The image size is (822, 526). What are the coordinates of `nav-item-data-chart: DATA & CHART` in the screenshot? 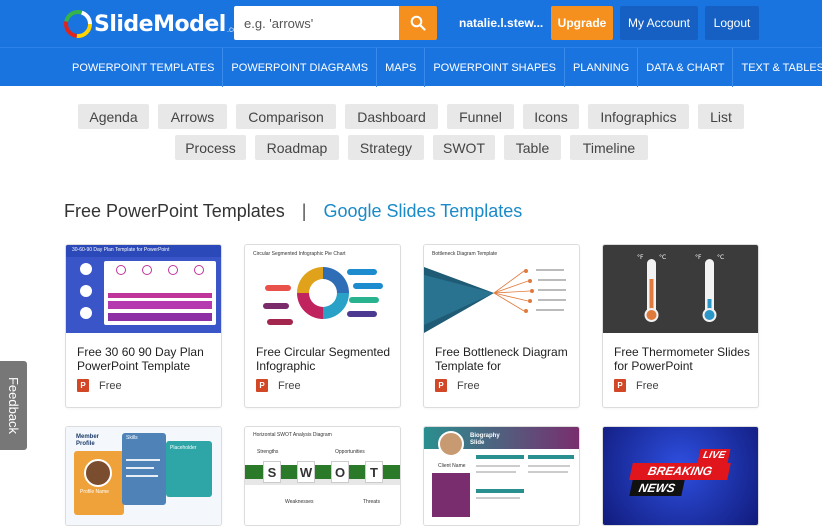 It's located at (686, 67).